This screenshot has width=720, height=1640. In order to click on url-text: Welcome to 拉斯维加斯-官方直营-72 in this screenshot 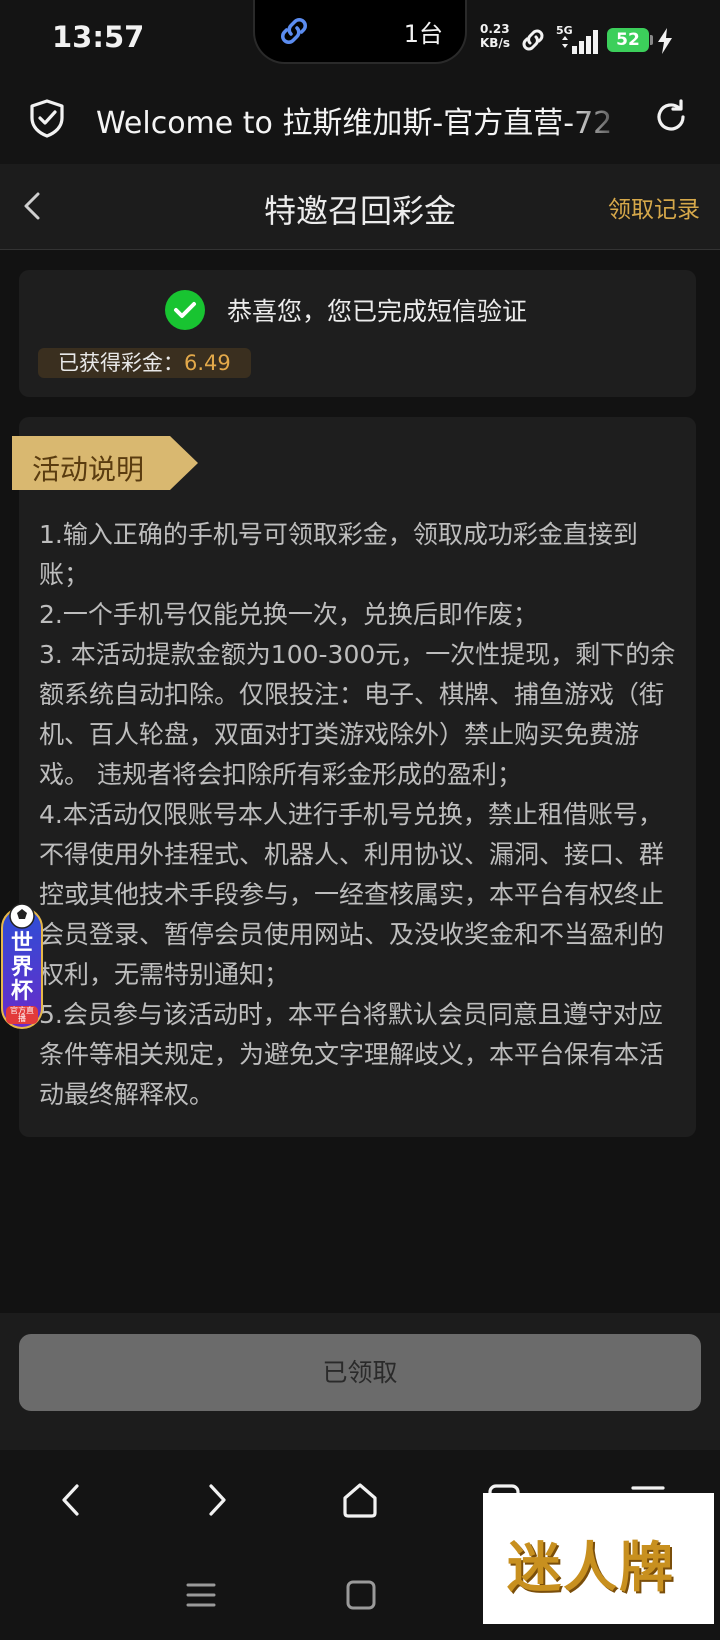, I will do `click(364, 120)`.